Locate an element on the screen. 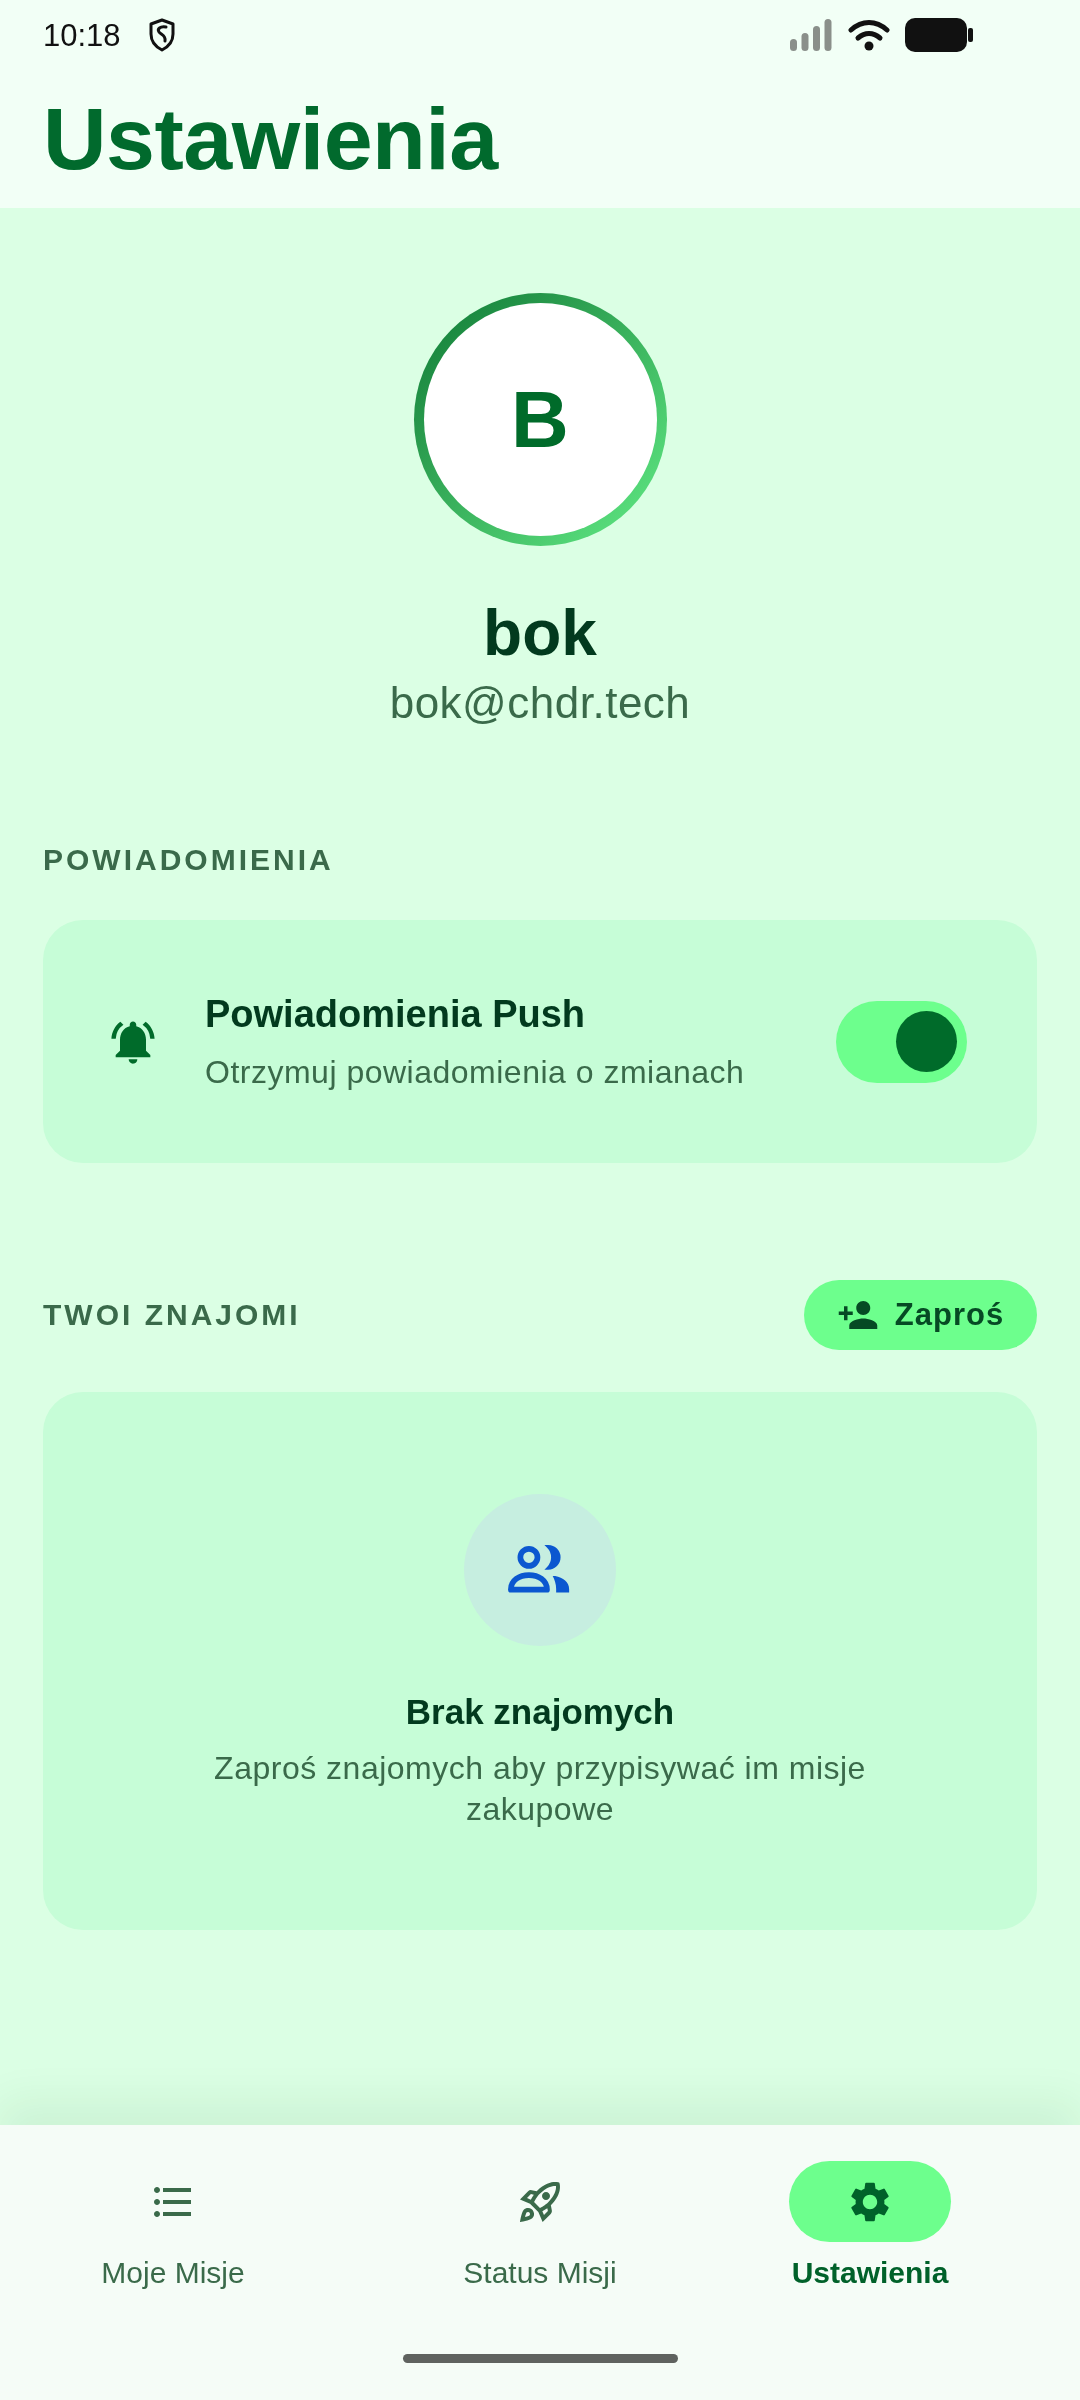 This screenshot has width=1080, height=2400. nav-tab: Status Misji is located at coordinates (540, 2226).